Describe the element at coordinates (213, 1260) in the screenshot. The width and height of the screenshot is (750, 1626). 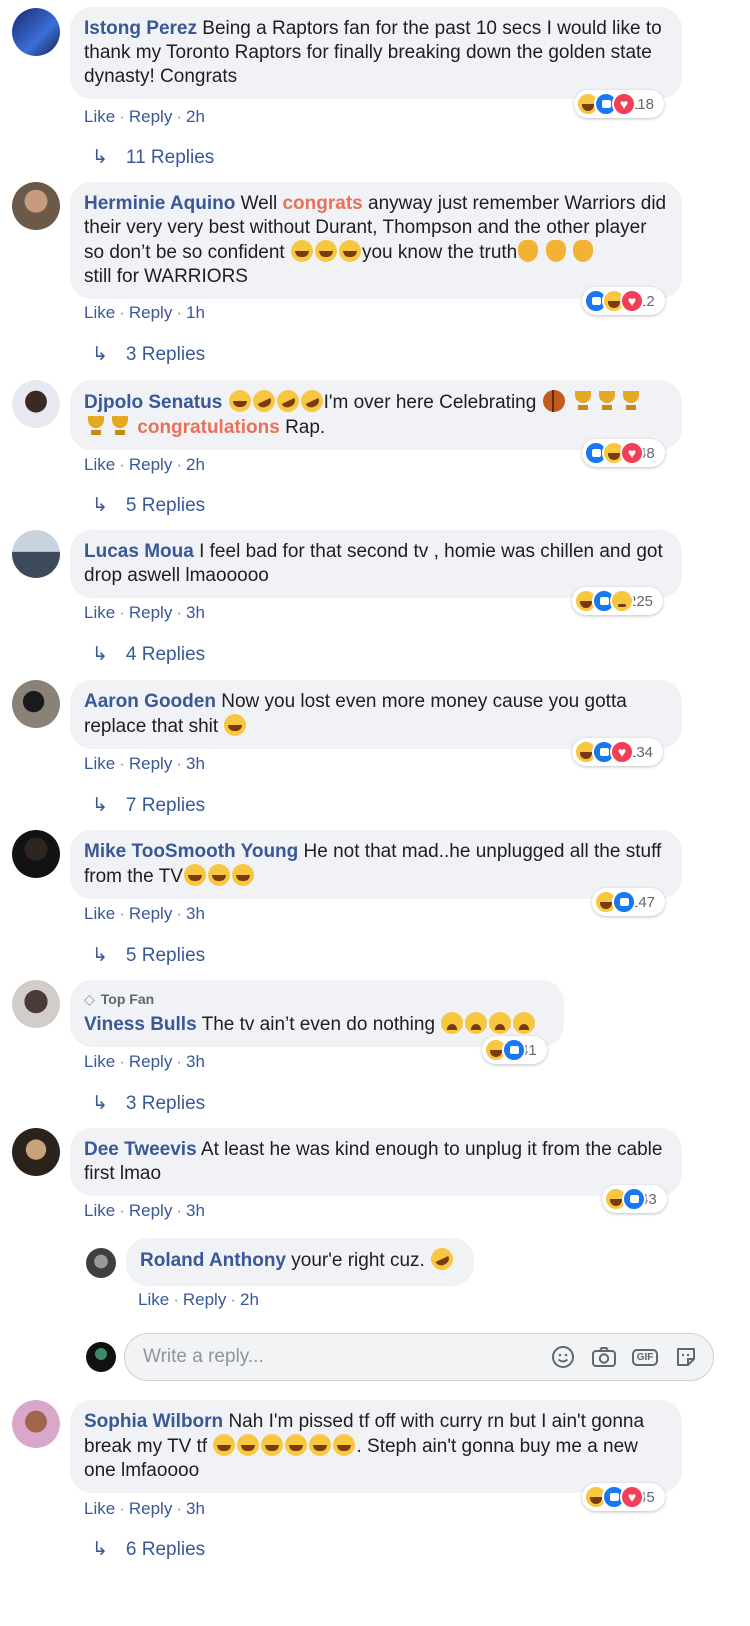
I see `comment-author: Roland Anthony` at that location.